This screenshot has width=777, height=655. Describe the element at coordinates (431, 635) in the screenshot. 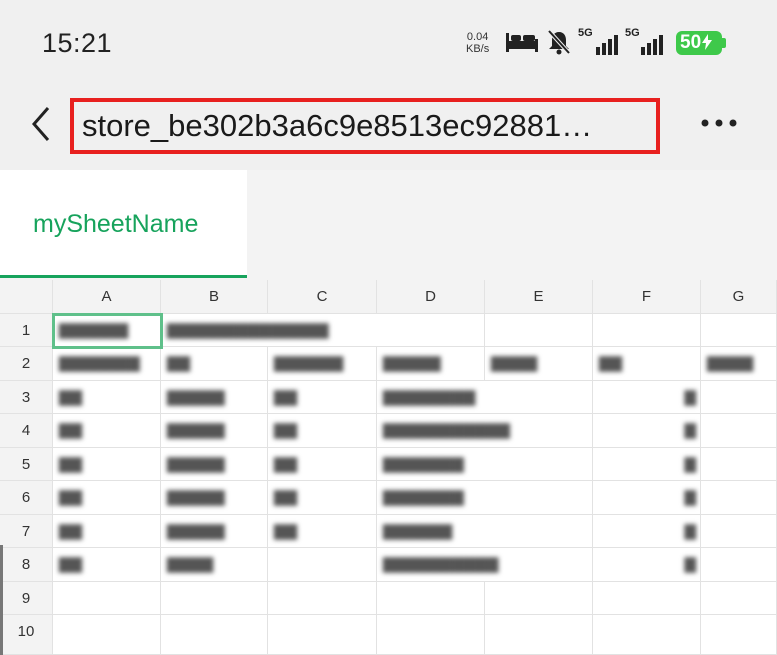

I see `cell-d10` at that location.